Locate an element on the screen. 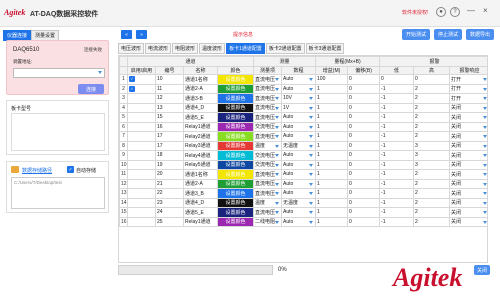 This screenshot has height=300, width=500. low-input: 0 is located at coordinates (397, 79).